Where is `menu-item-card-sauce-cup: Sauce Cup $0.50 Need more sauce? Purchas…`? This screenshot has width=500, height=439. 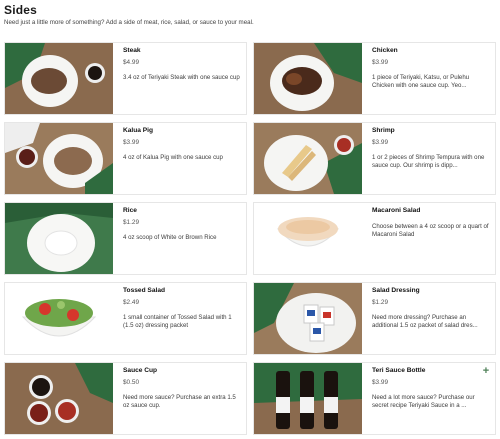
menu-item-card-sauce-cup: Sauce Cup $0.50 Need more sauce? Purchas… is located at coordinates (125, 398).